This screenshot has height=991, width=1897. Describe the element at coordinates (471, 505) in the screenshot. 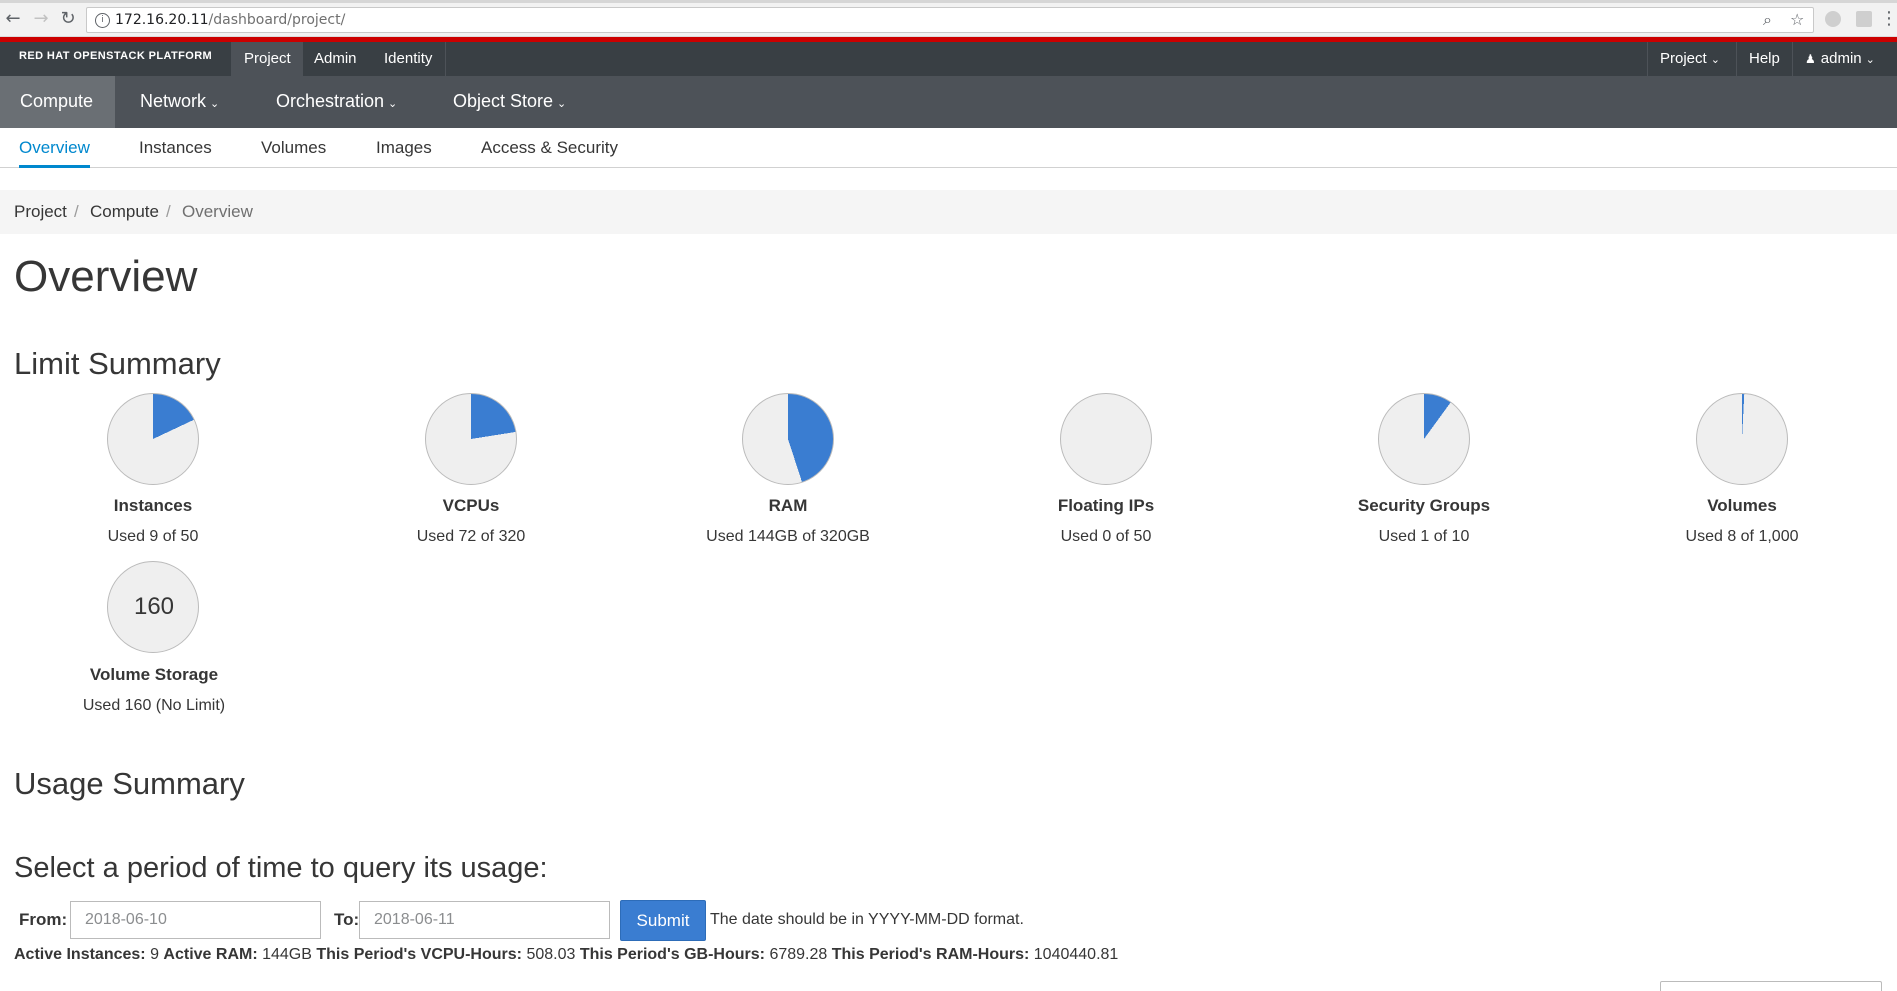

I see `pie-label: VCPUs` at that location.